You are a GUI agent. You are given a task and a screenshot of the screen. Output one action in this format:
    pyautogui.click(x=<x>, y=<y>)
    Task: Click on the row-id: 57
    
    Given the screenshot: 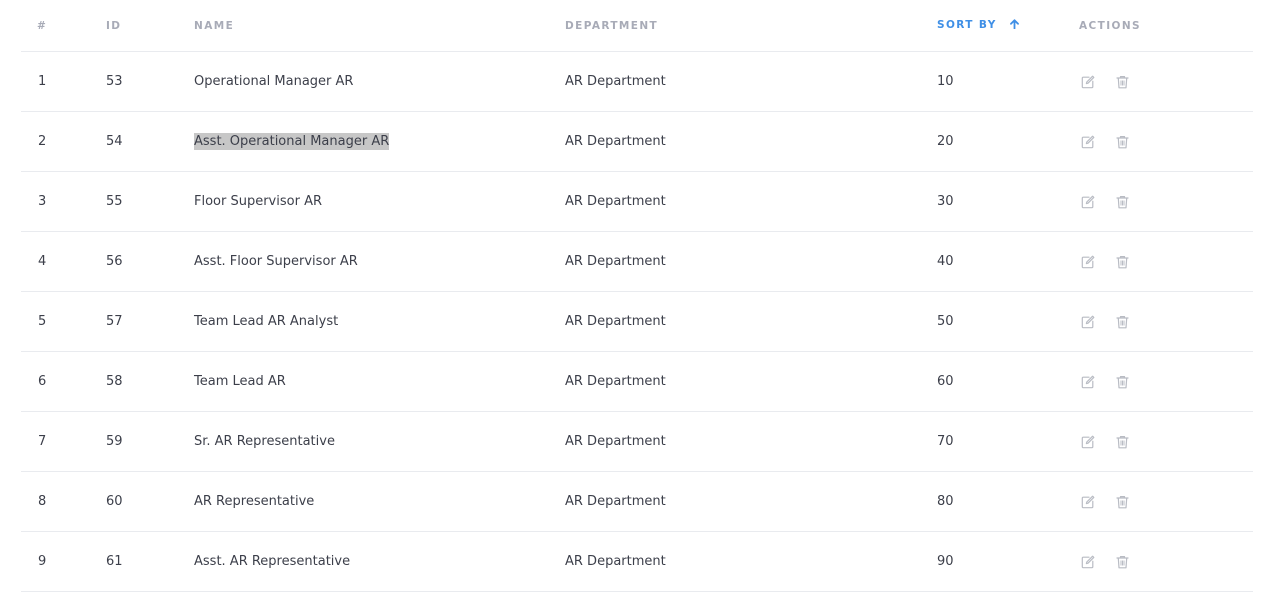 What is the action you would take?
    pyautogui.click(x=150, y=321)
    